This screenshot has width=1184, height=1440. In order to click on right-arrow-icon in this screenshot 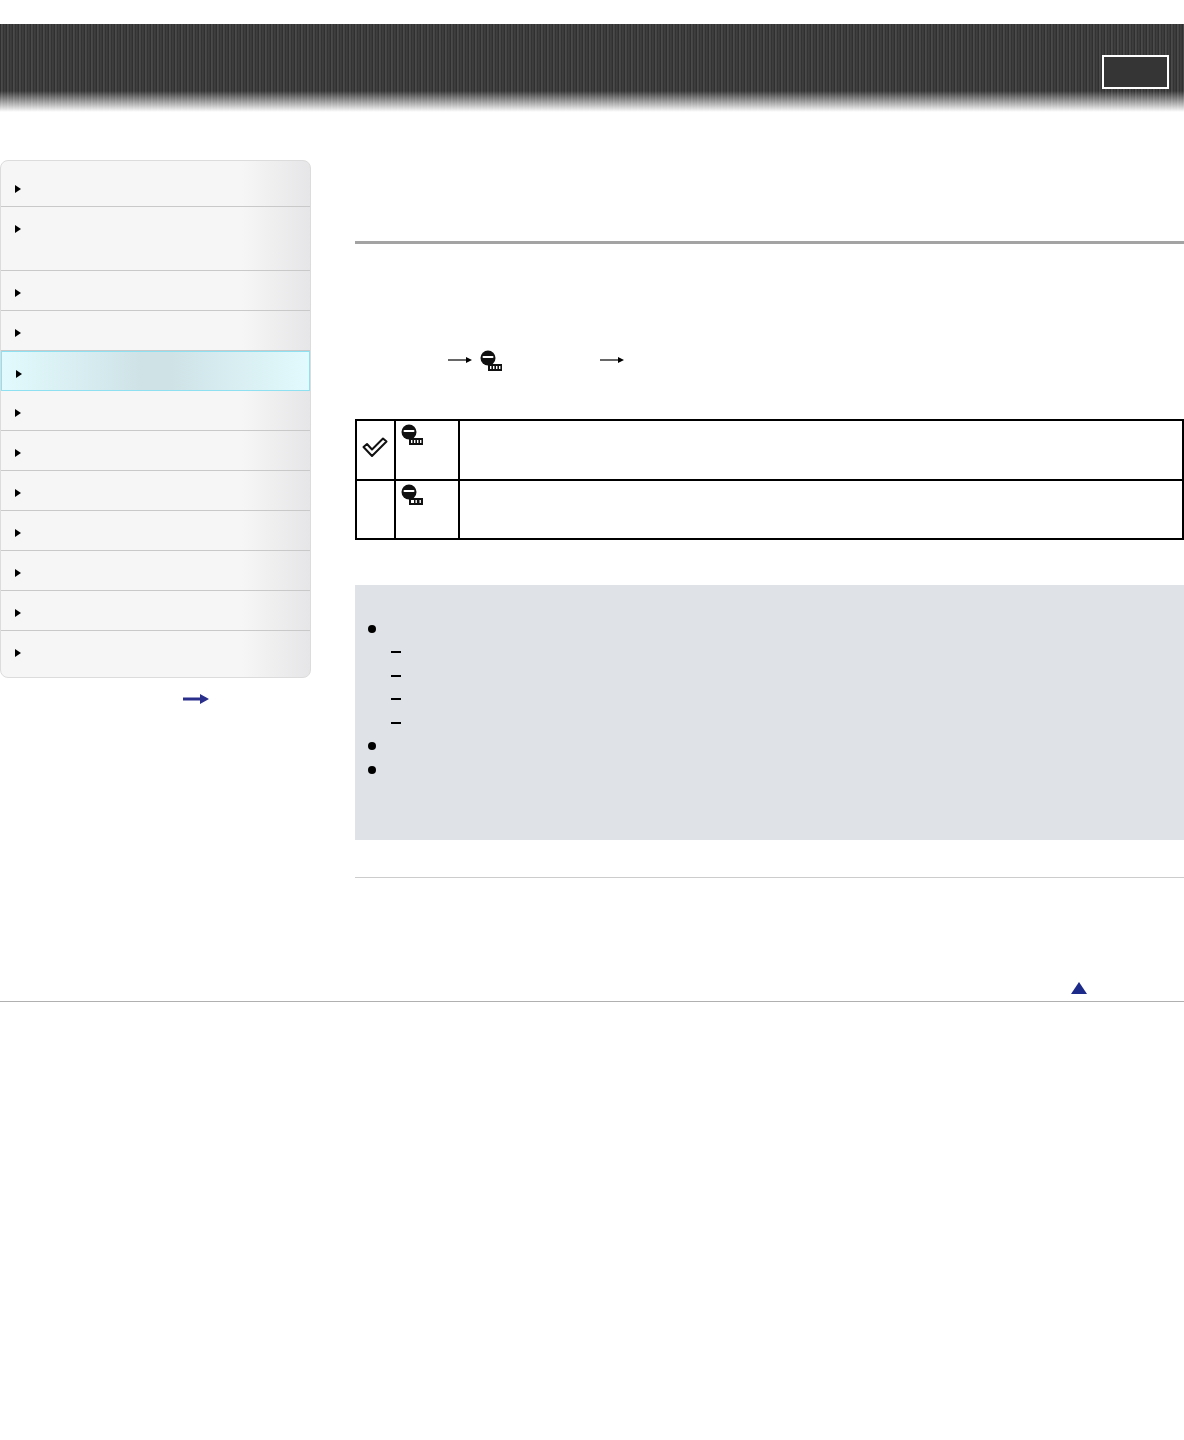, I will do `click(196, 699)`.